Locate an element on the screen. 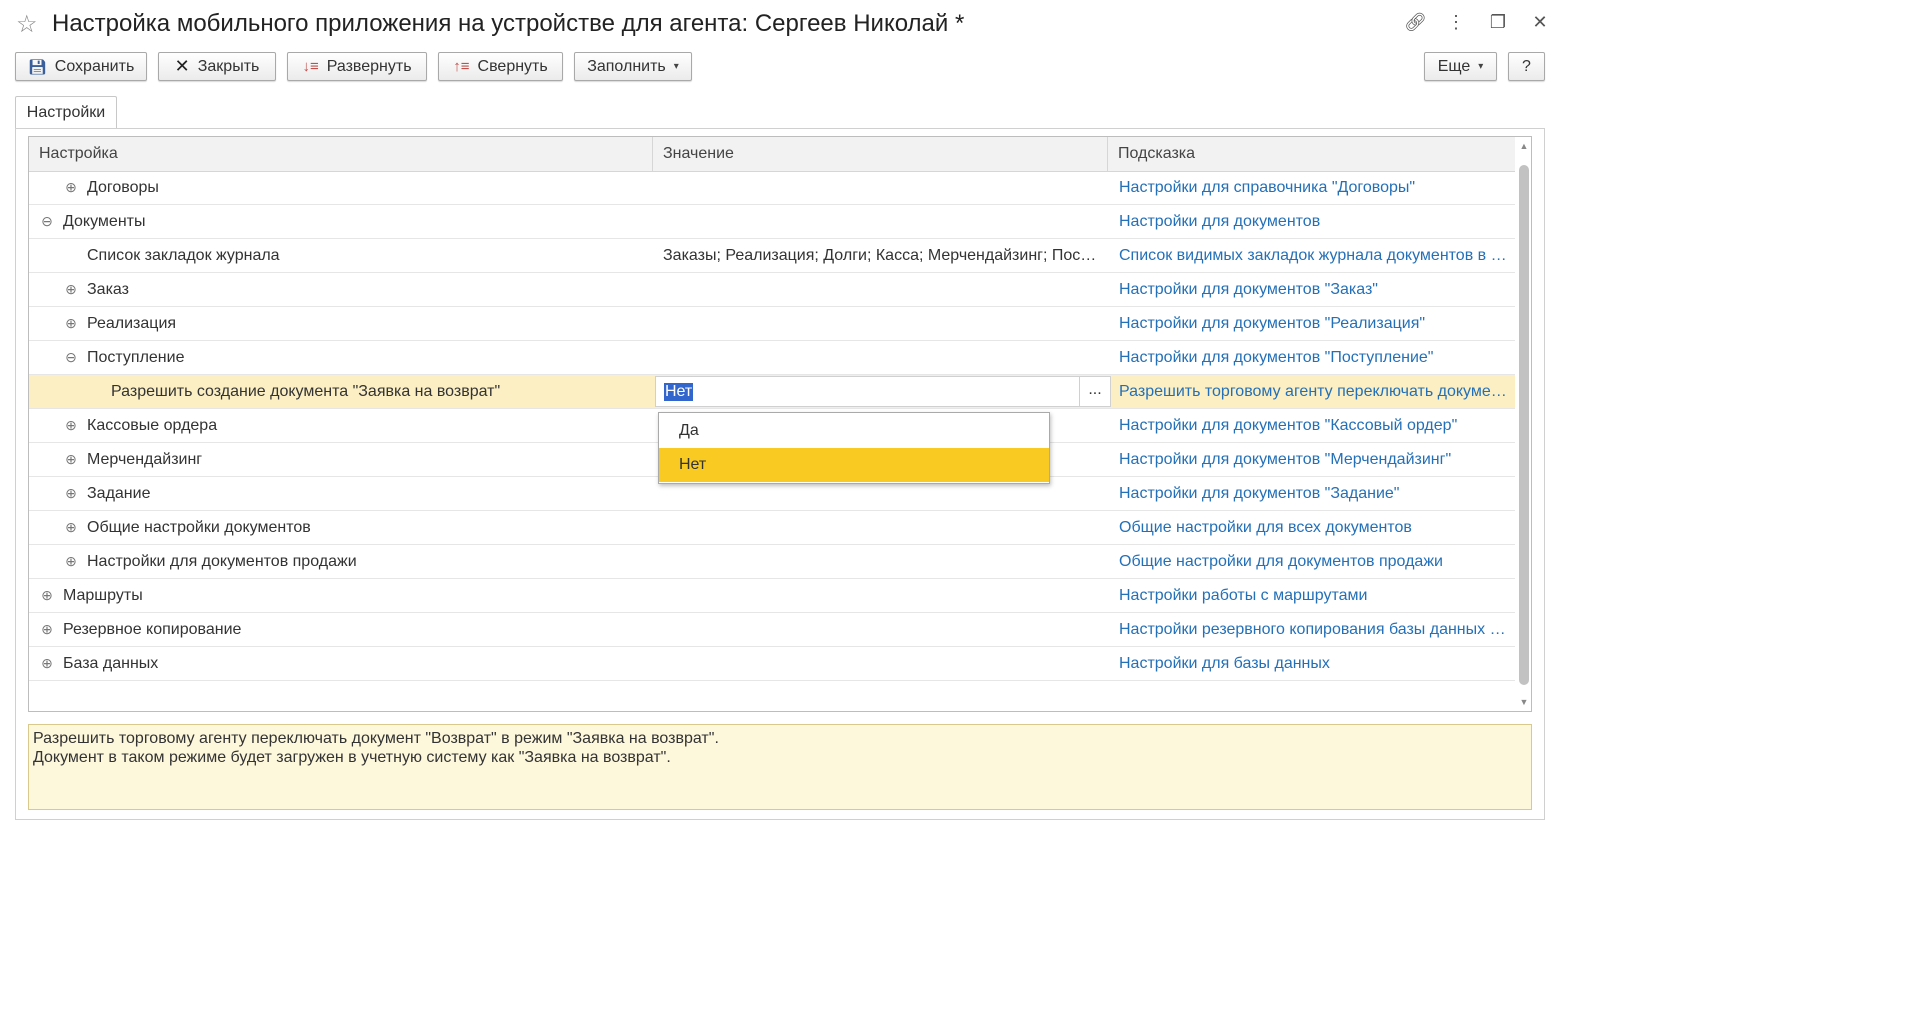 The height and width of the screenshot is (1011, 1920). scroll-down-icon: ▼ is located at coordinates (1524, 702).